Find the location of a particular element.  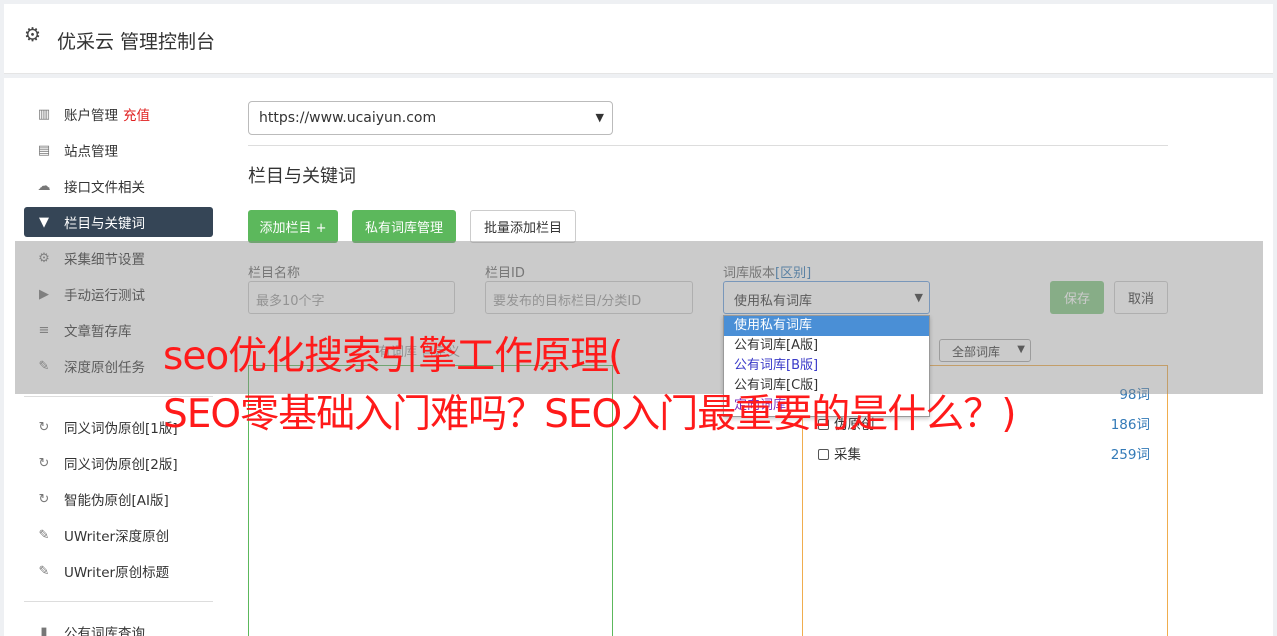

page-title: 优采云 管理控制台 is located at coordinates (136, 42).